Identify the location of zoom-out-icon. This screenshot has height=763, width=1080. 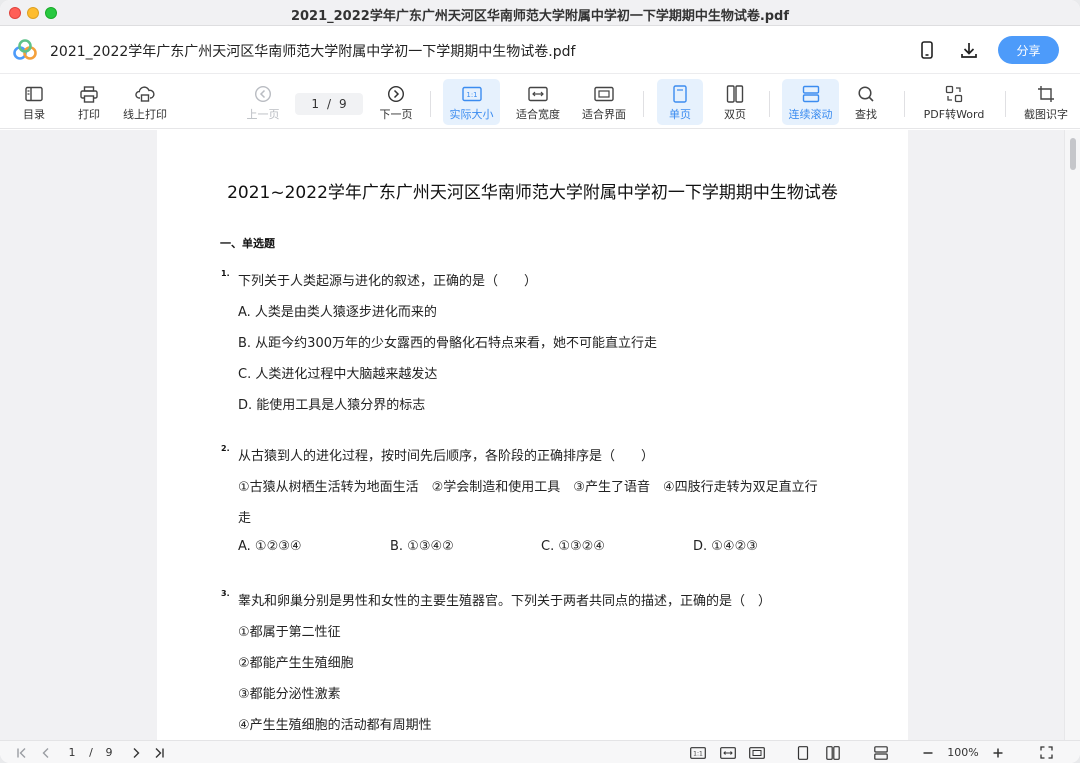
(928, 752).